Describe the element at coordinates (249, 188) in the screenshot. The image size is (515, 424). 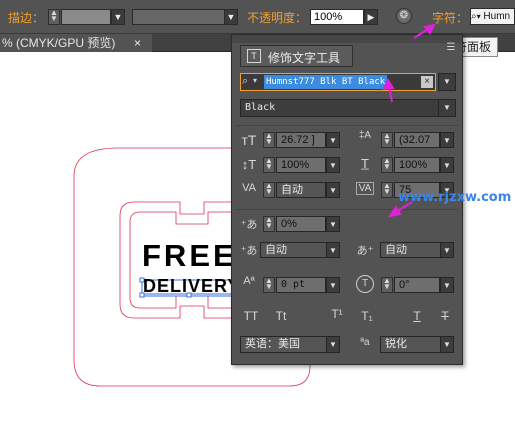
I see `kerning-icon: VA` at that location.